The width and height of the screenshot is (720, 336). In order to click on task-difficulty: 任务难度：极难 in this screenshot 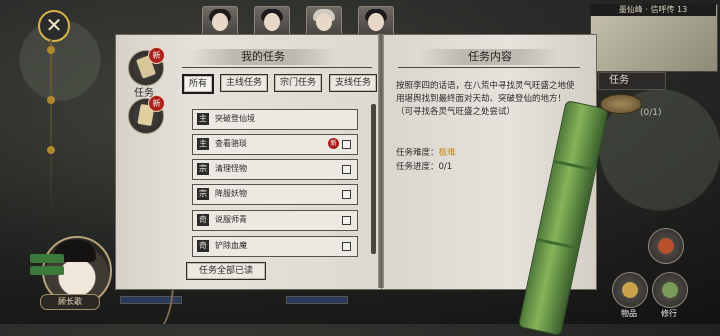, I will do `click(426, 152)`.